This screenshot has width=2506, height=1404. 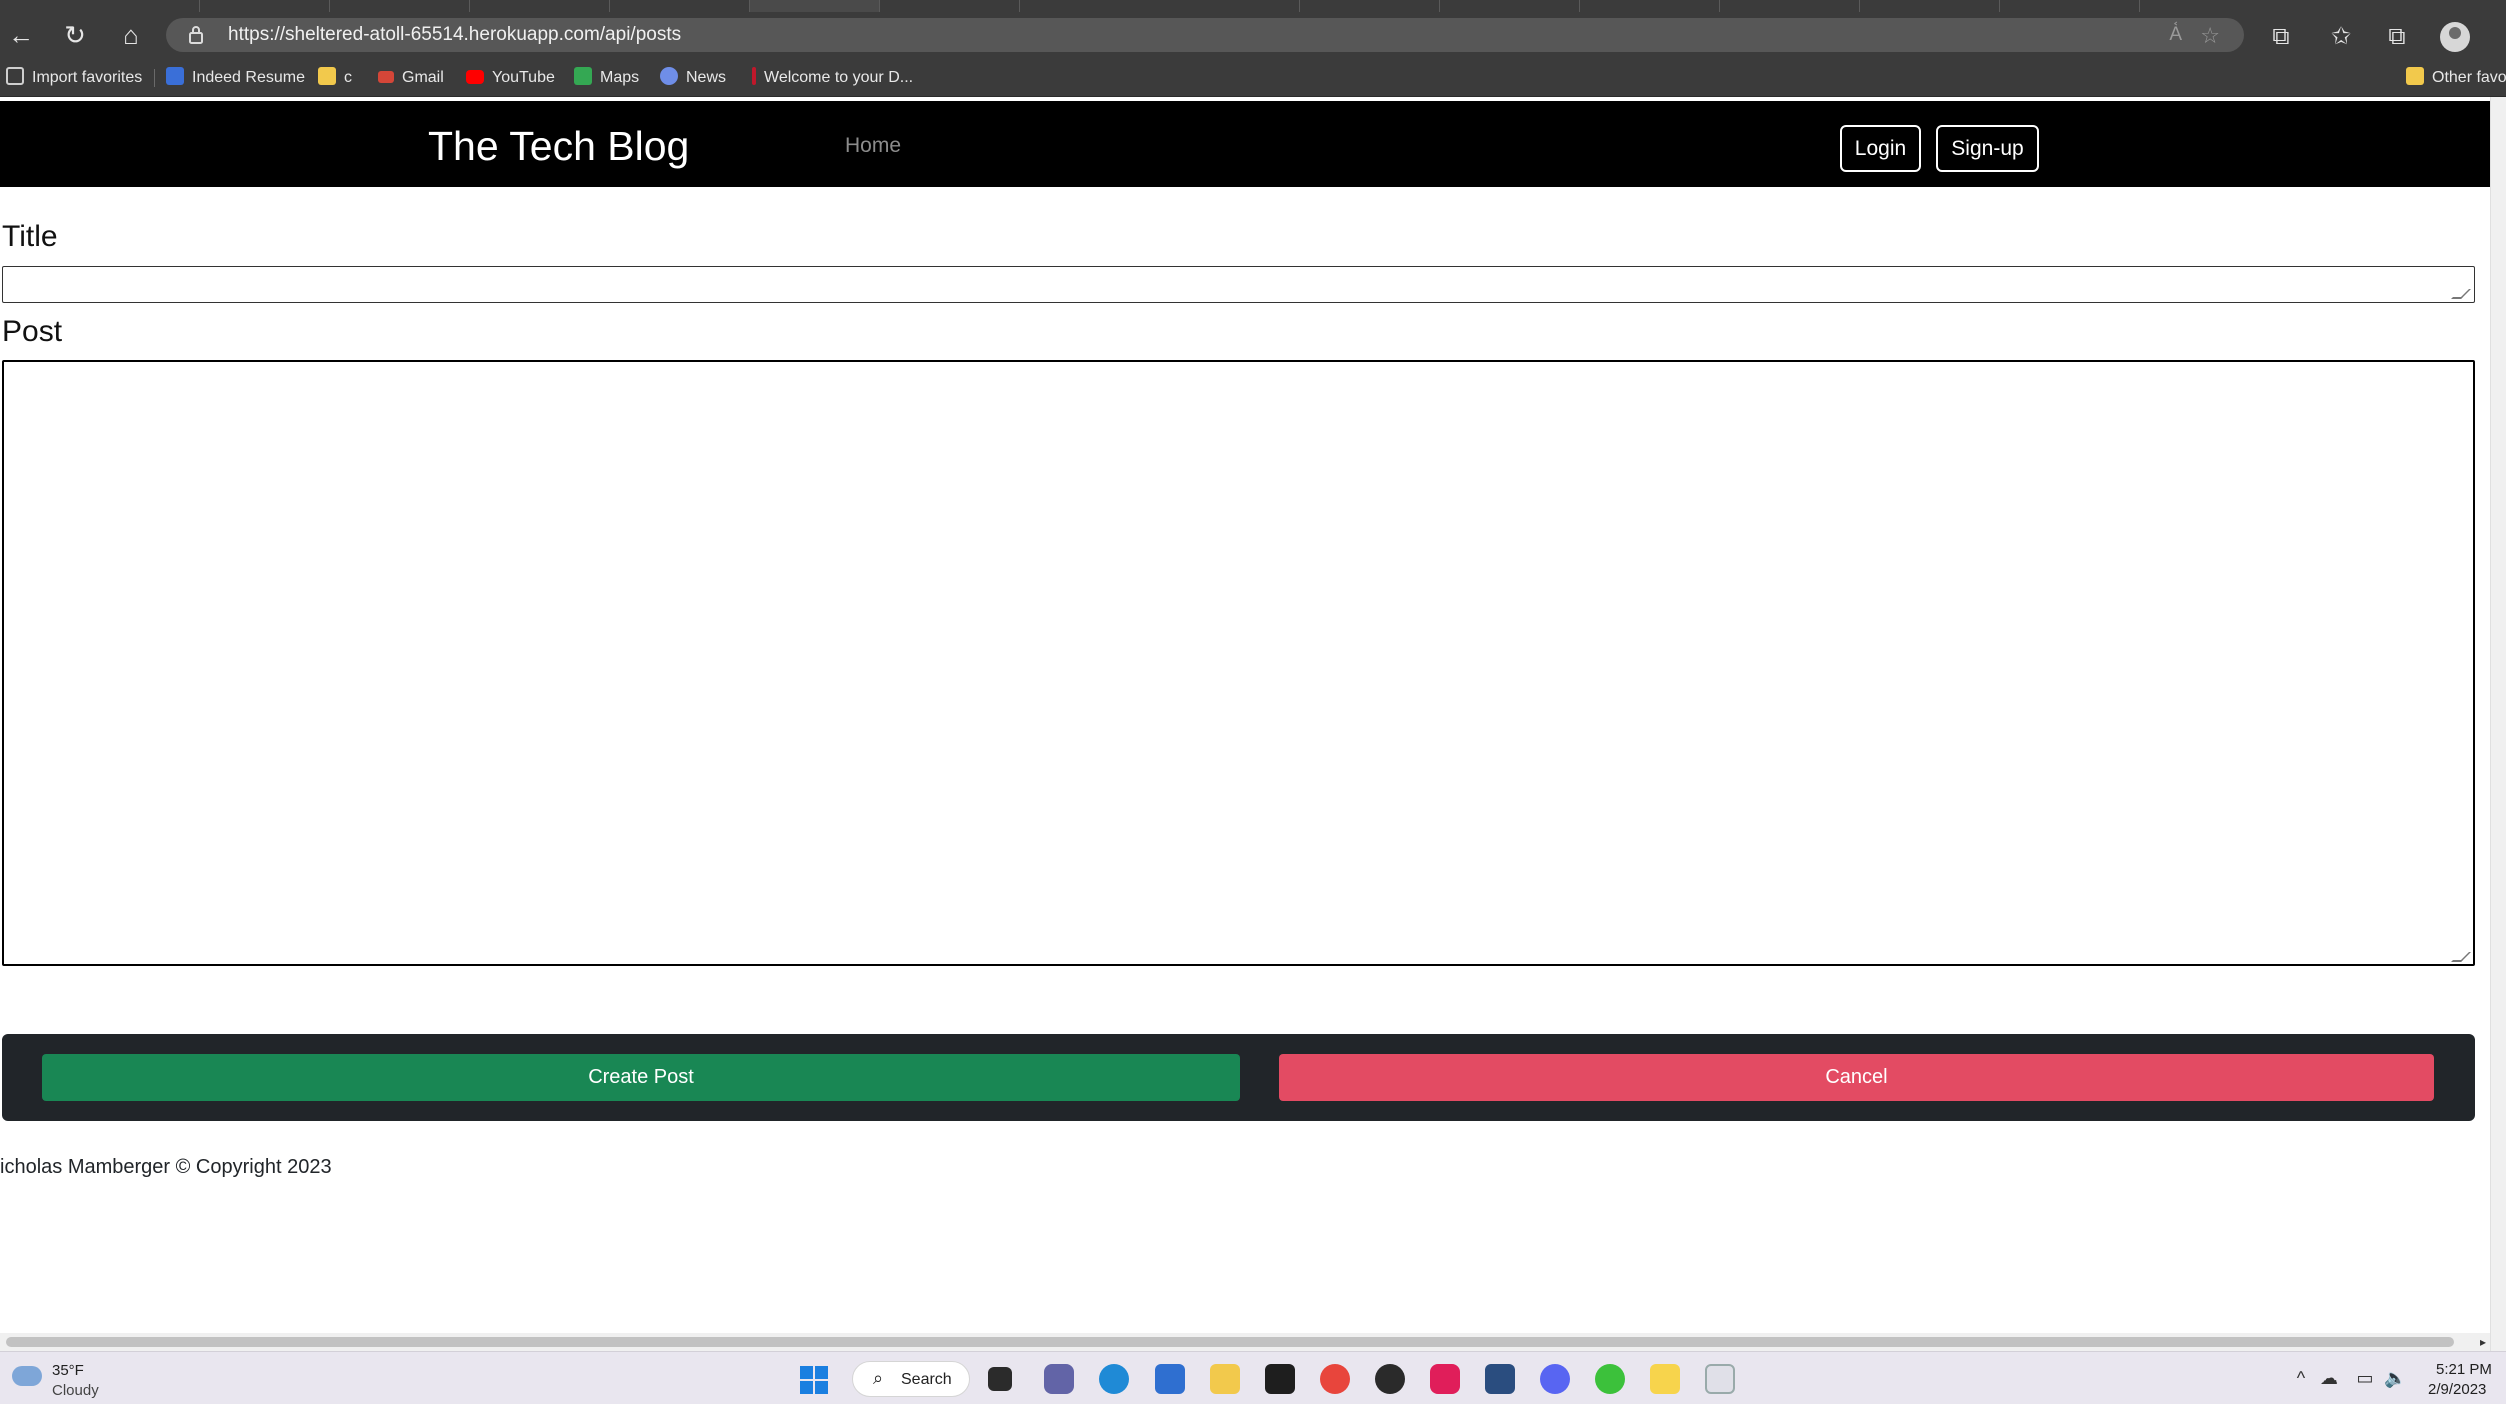 What do you see at coordinates (2455, 37) in the screenshot?
I see `profile-icon` at bounding box center [2455, 37].